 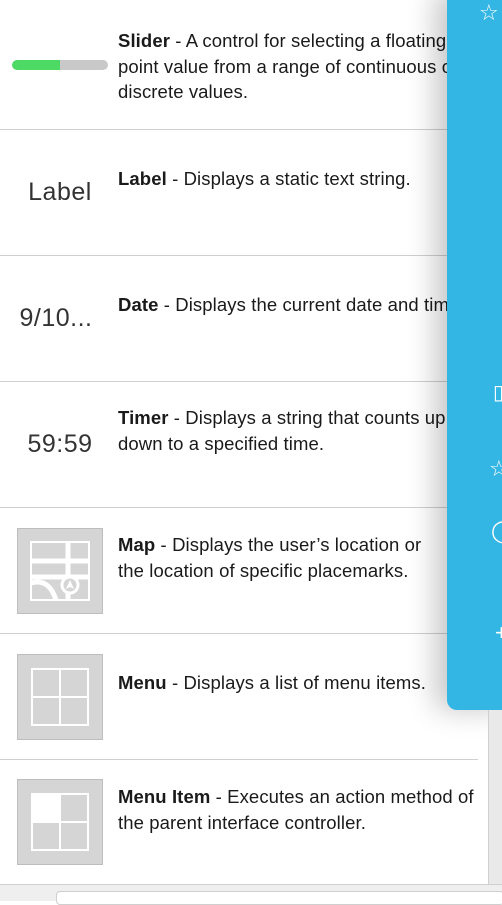 What do you see at coordinates (305, 682) in the screenshot?
I see `item-summary: Displays a list of menu items.` at bounding box center [305, 682].